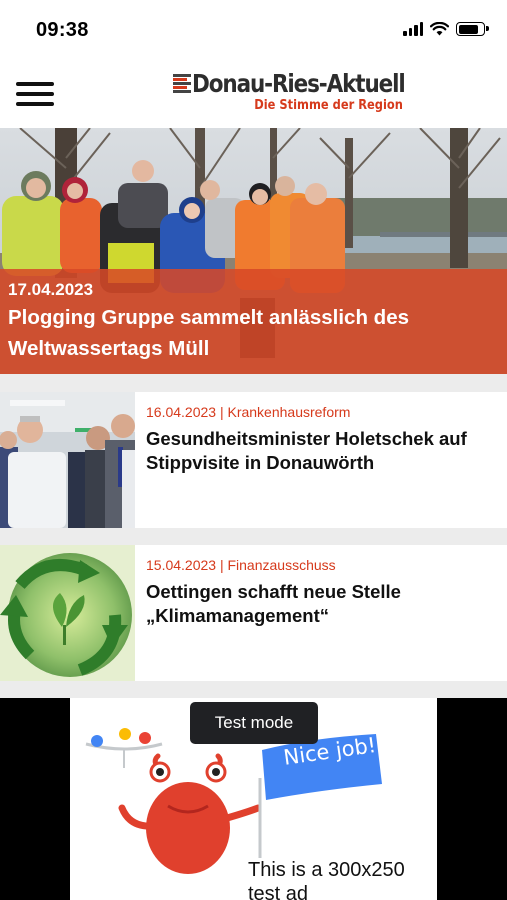  I want to click on hamburger-menu-icon, so click(35, 94).